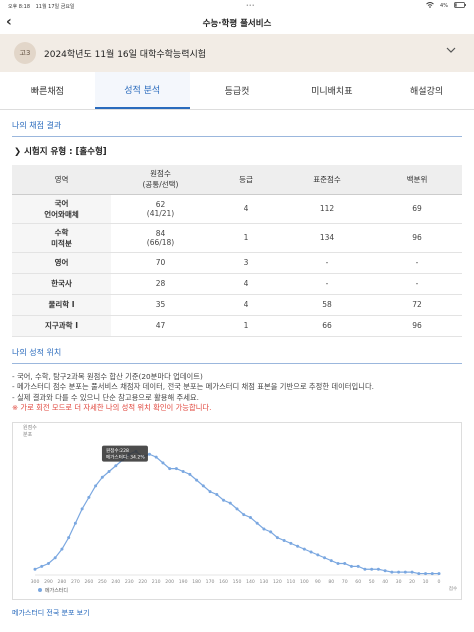 The height and width of the screenshot is (632, 474). What do you see at coordinates (327, 238) in the screenshot?
I see `std-cell: 134` at bounding box center [327, 238].